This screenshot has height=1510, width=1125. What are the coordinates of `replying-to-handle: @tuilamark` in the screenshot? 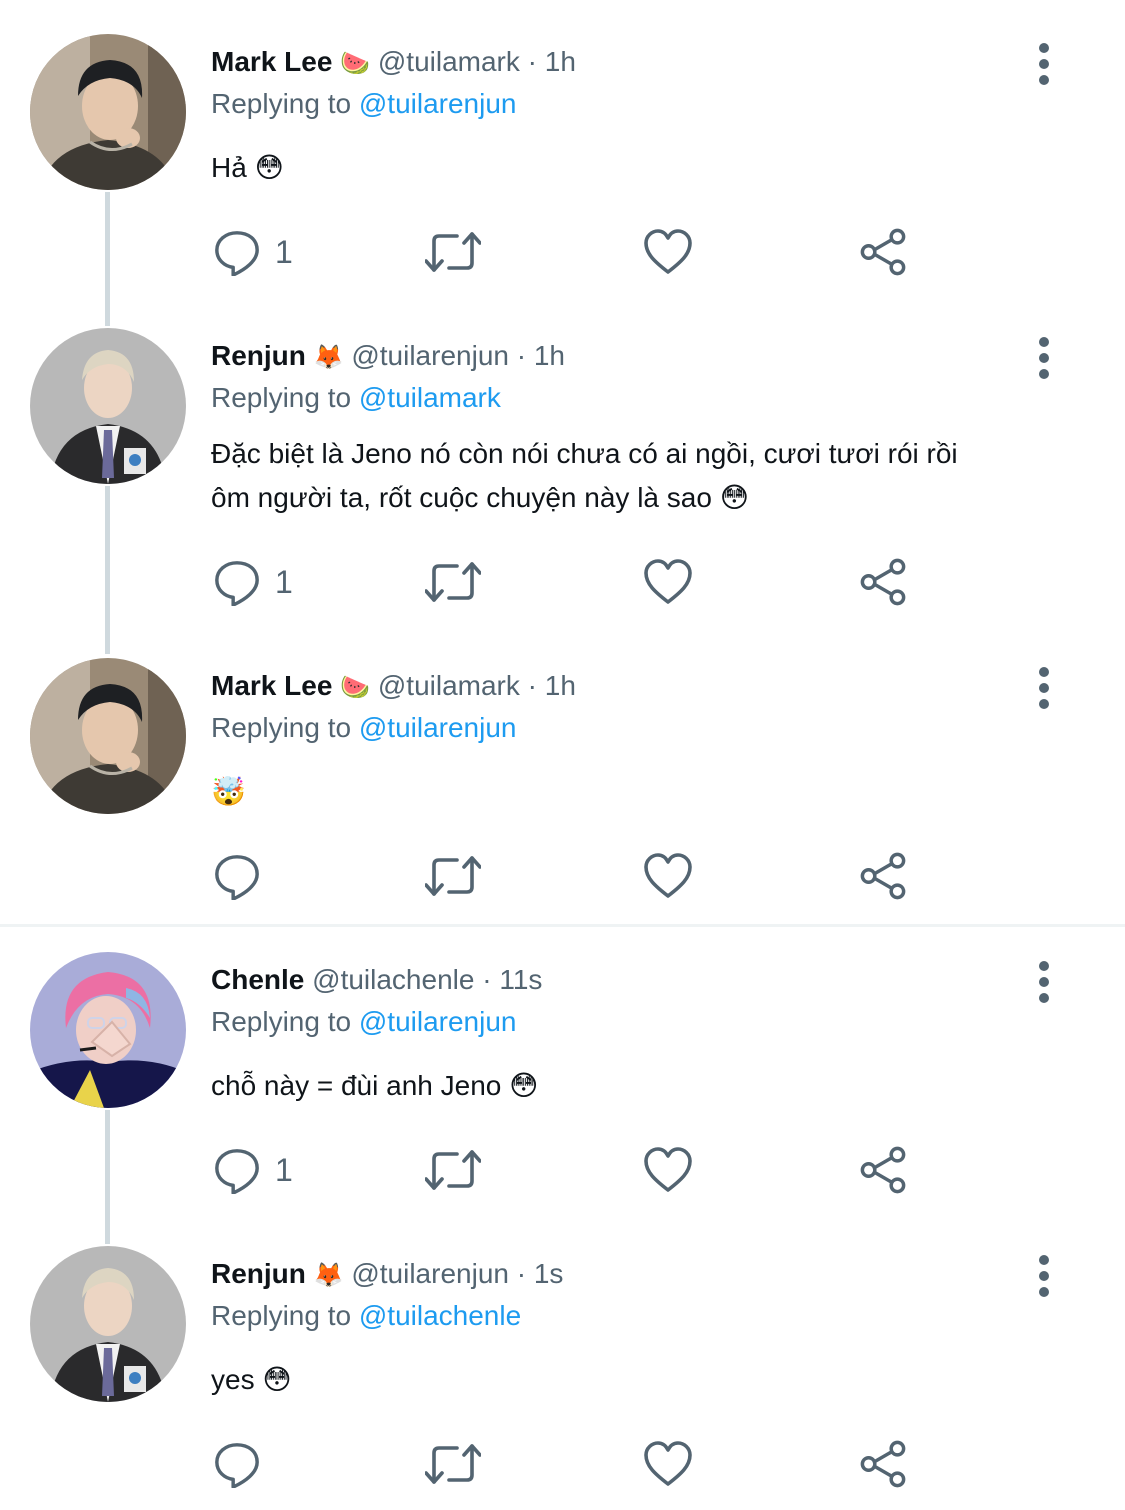 It's located at (430, 397).